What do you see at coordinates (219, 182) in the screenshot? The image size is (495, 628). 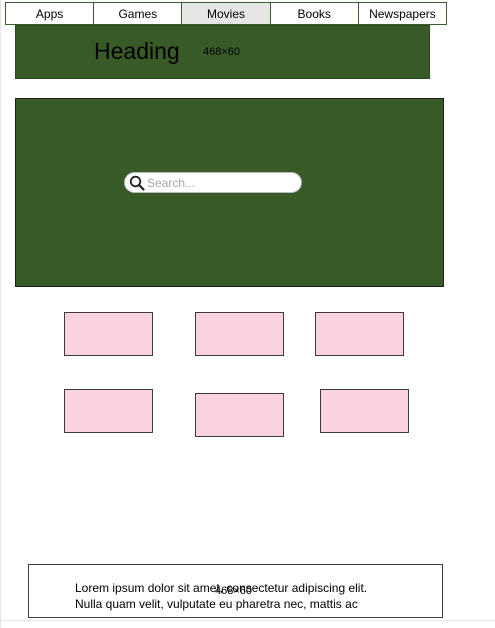 I see `search-input` at bounding box center [219, 182].